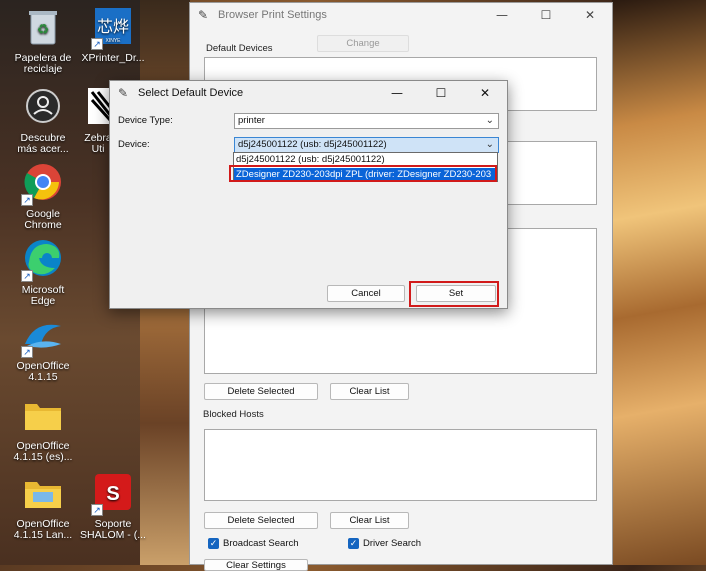  What do you see at coordinates (43, 260) in the screenshot?
I see `edge-icon: ↗` at bounding box center [43, 260].